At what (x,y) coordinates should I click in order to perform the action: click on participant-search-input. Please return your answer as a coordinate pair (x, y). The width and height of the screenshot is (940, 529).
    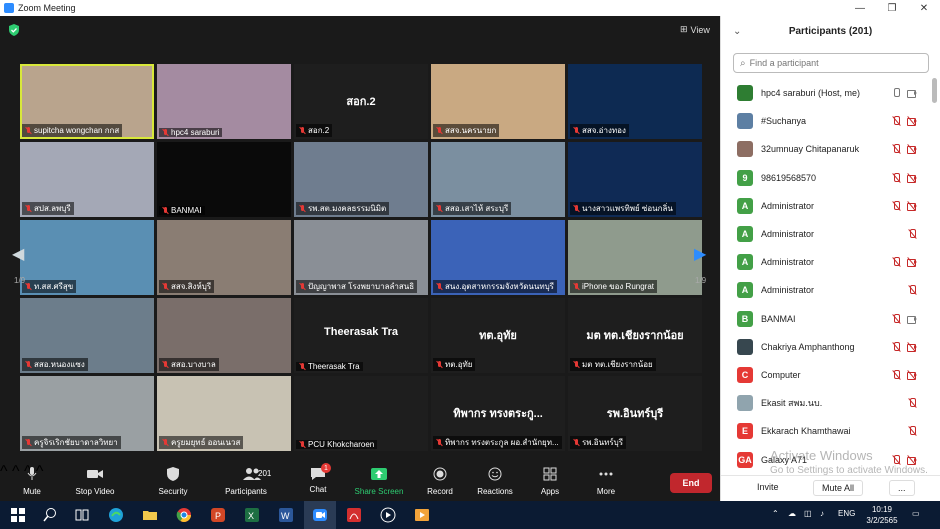
    Looking at the image, I should click on (829, 63).